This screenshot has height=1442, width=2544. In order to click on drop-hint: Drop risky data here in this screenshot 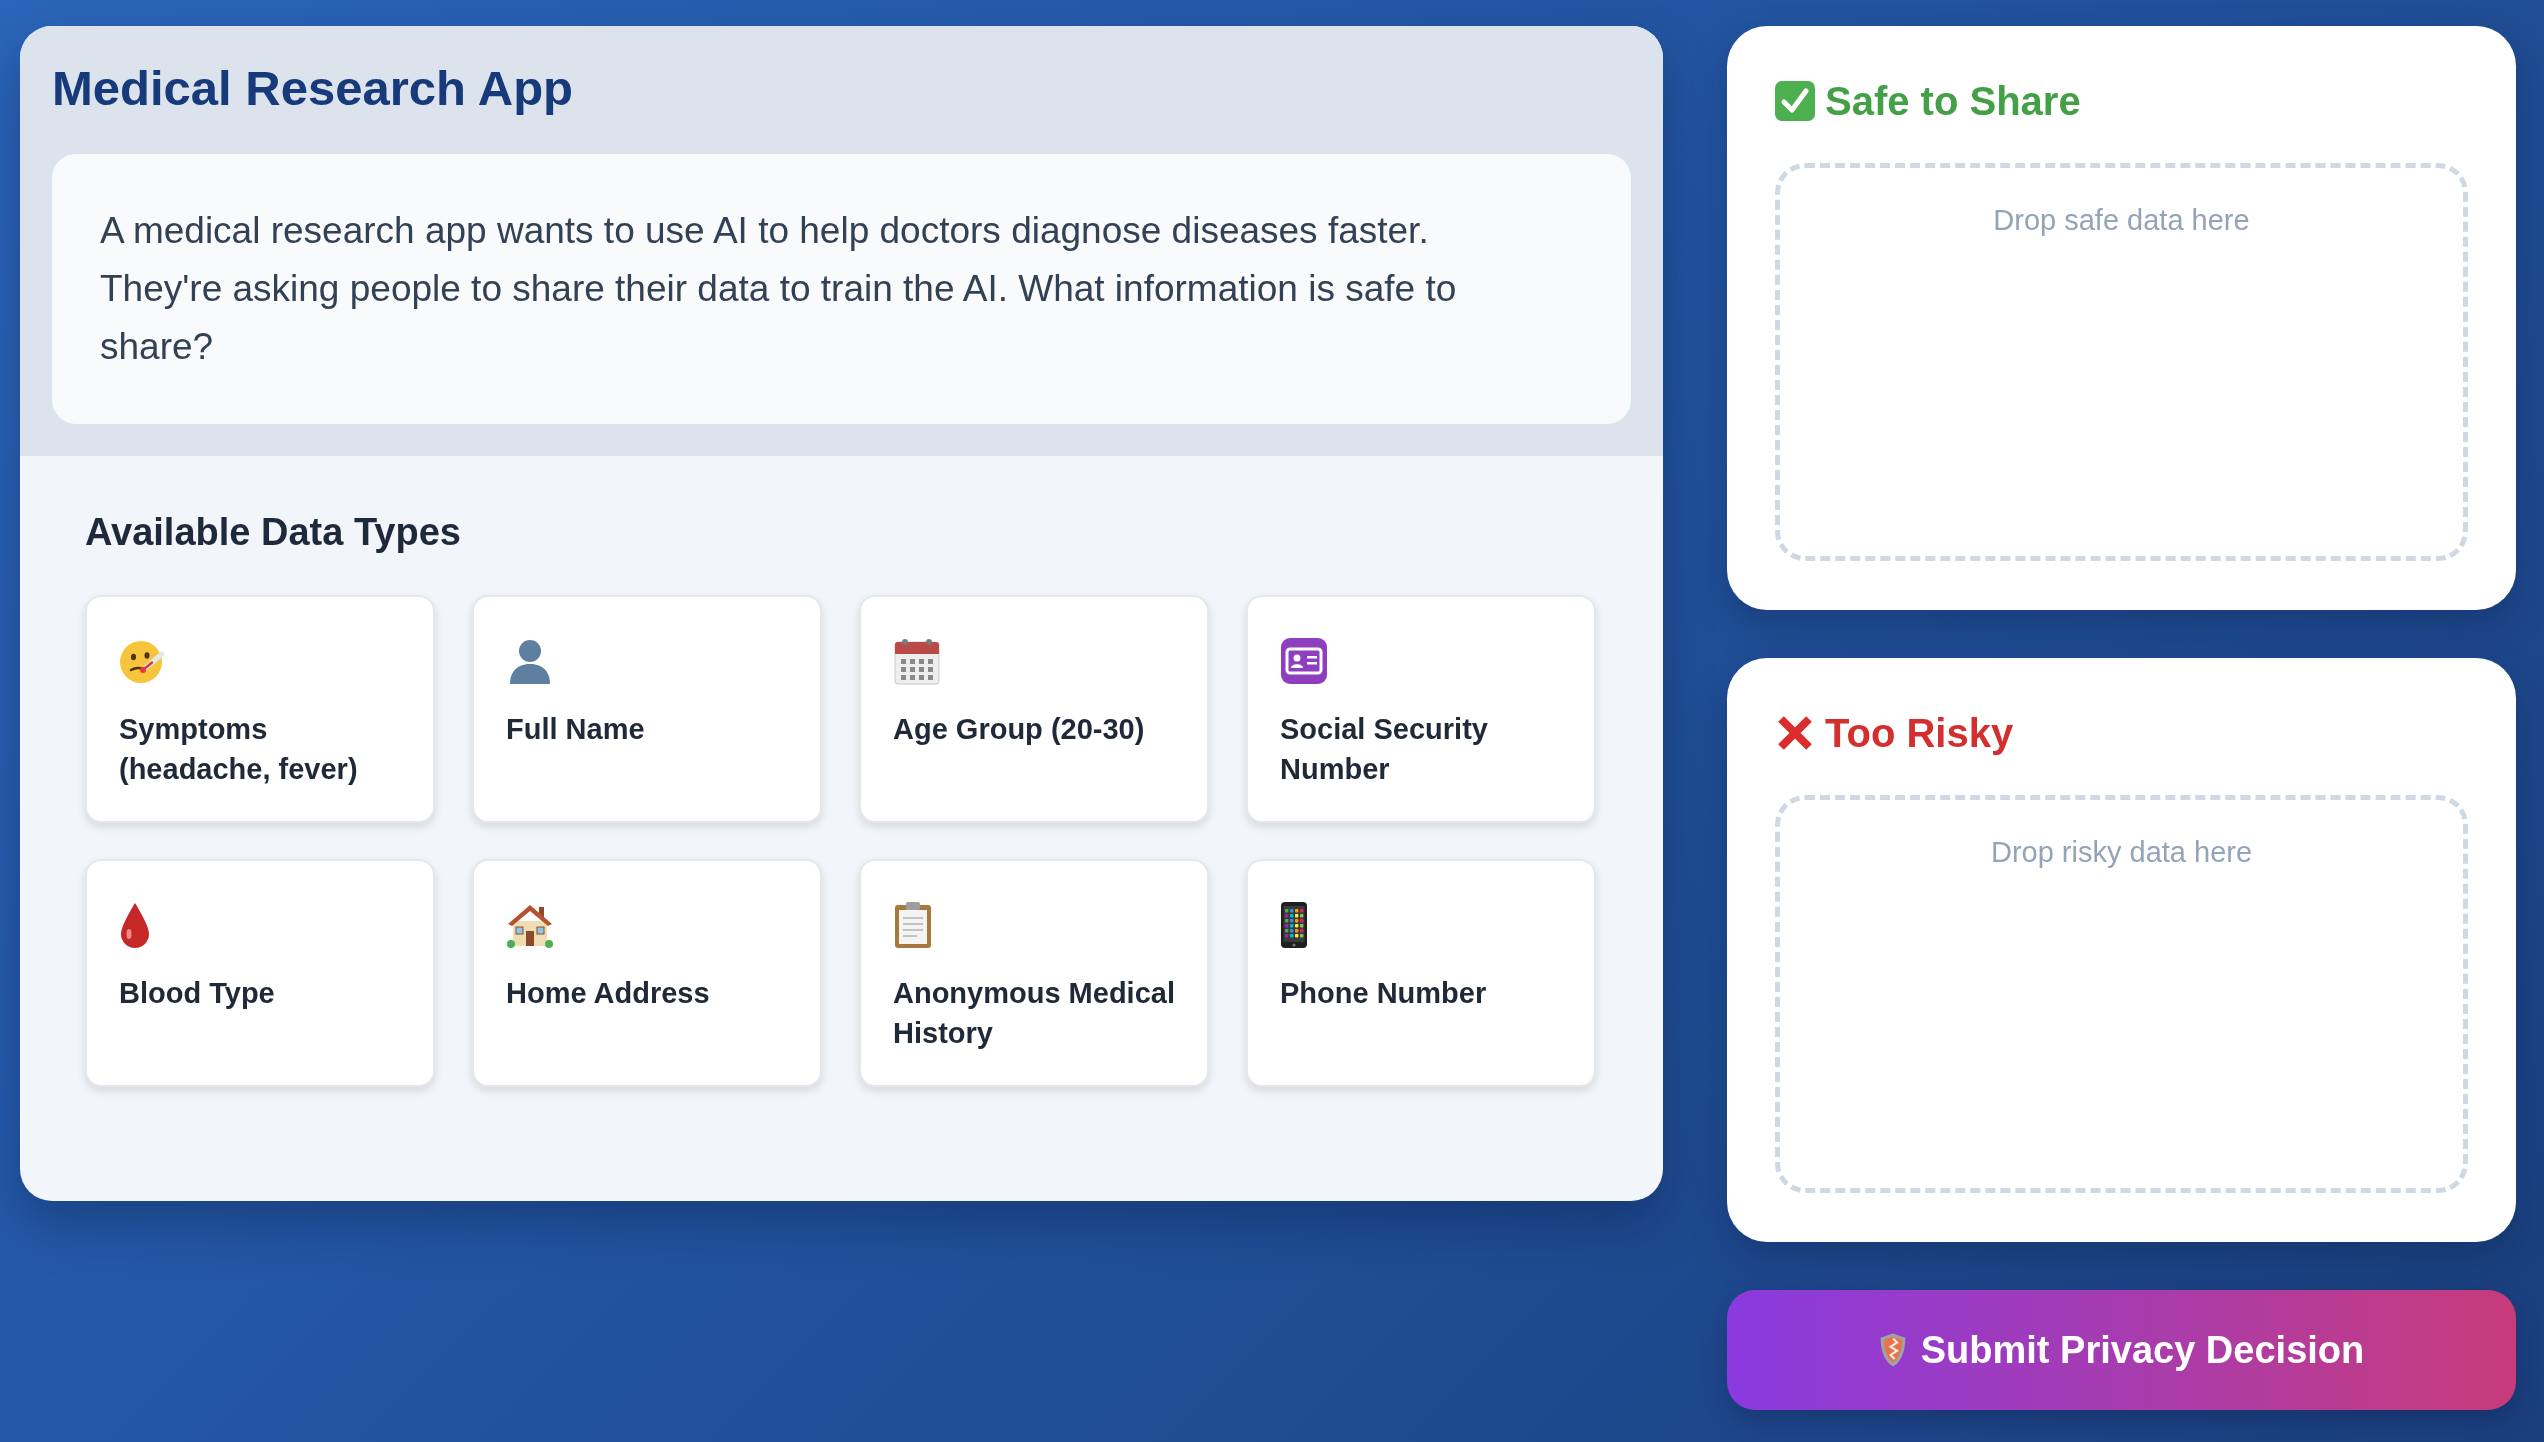, I will do `click(2121, 852)`.